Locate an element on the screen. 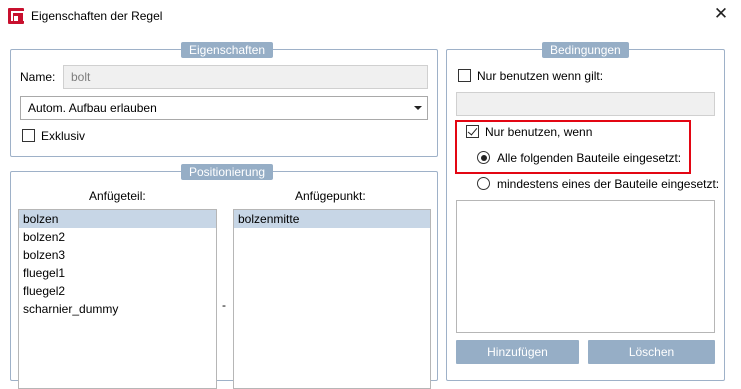 The image size is (741, 389). window-title: Eigenschaften der Regel is located at coordinates (97, 16).